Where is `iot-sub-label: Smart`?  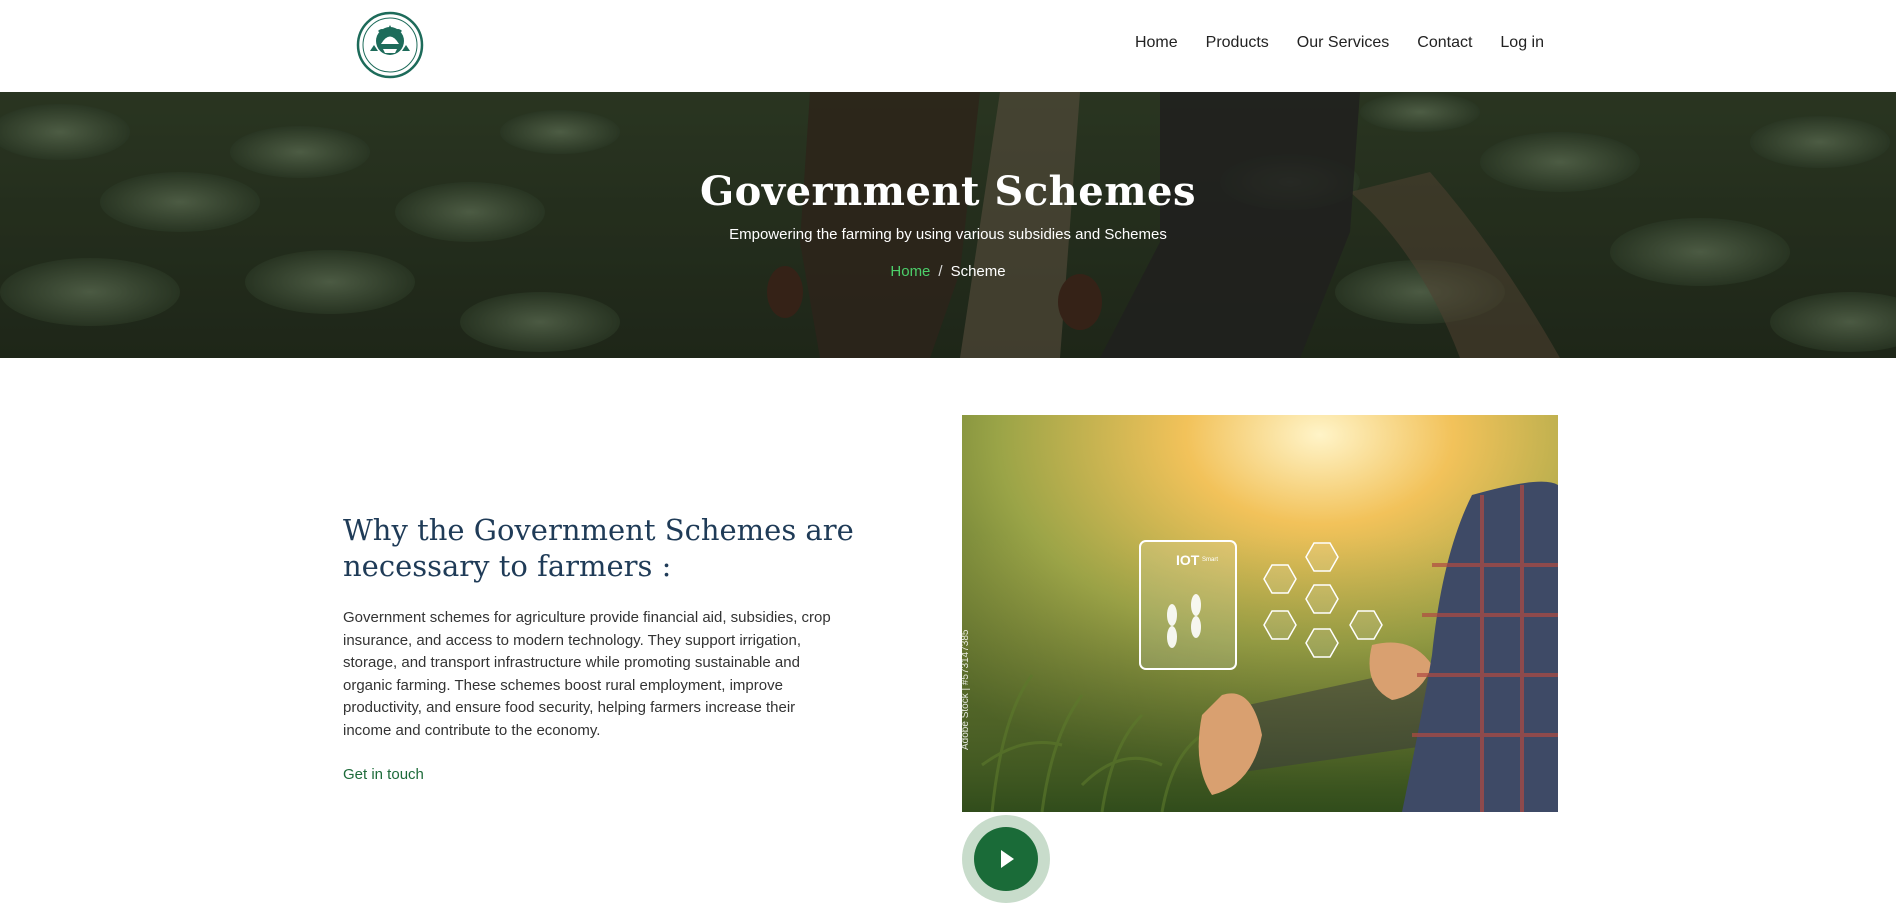 iot-sub-label: Smart is located at coordinates (1210, 560).